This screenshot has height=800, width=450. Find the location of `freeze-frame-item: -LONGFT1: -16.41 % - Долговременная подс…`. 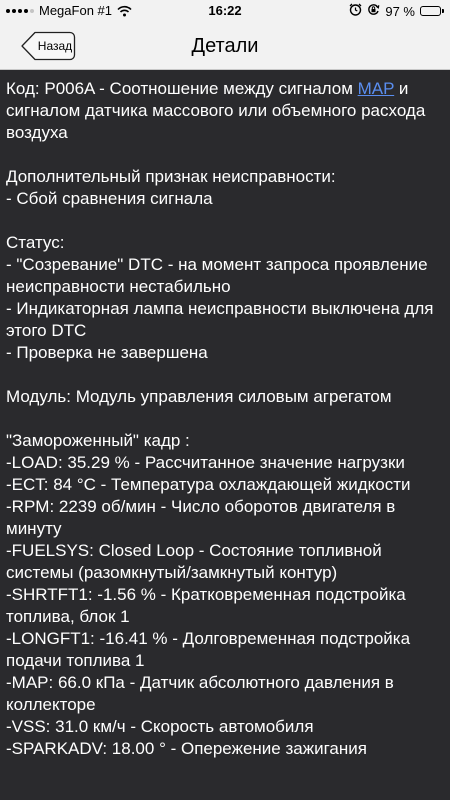

freeze-frame-item: -LONGFT1: -16.41 % - Долговременная подс… is located at coordinates (208, 649).